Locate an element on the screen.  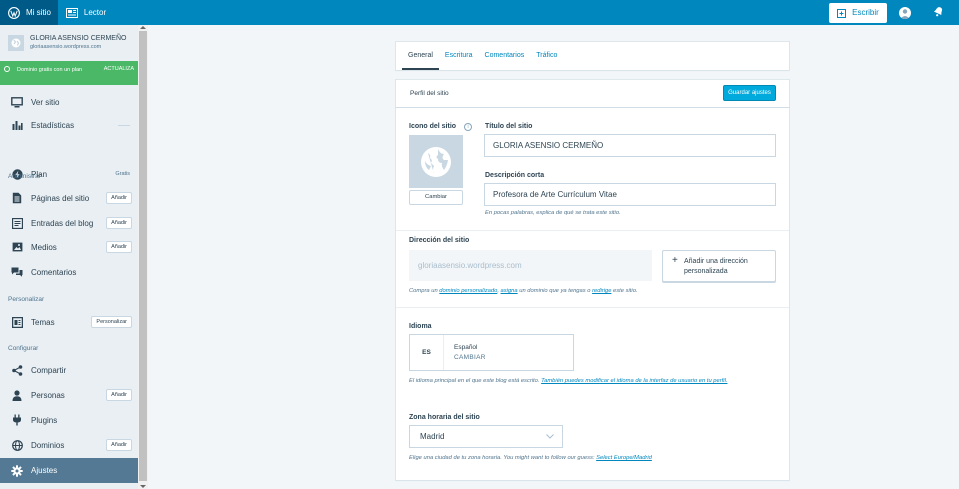
upgrade-promo: Dominio gratis con un plan ACTUALIZA is located at coordinates (69, 73).